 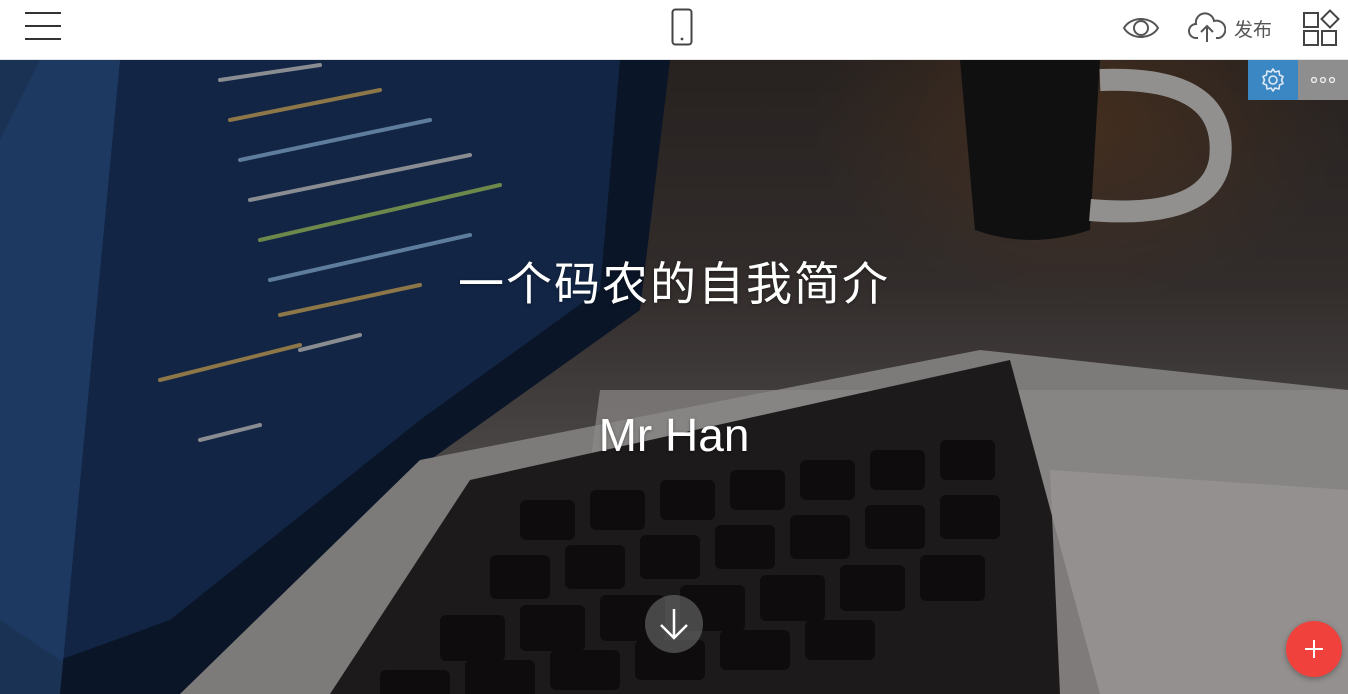 I want to click on hamburger-menu-icon, so click(x=43, y=26).